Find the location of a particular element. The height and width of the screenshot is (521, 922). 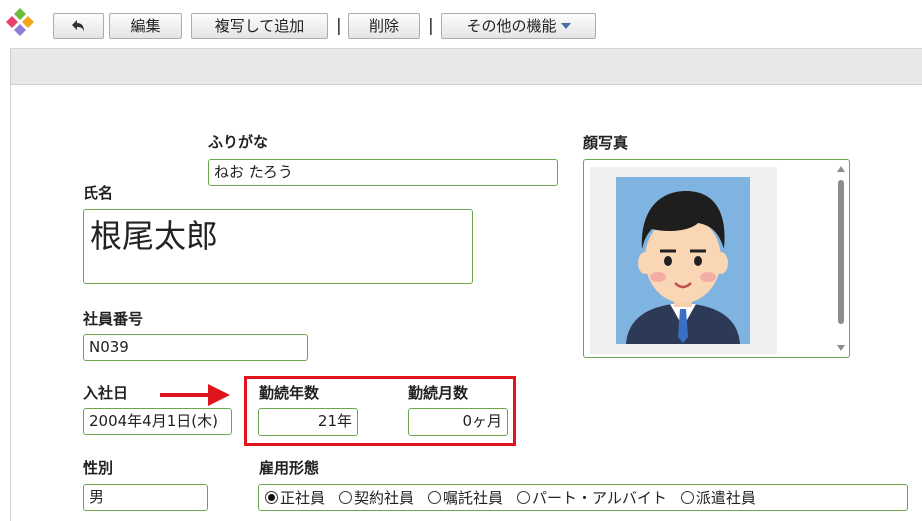

back-button is located at coordinates (78, 26).